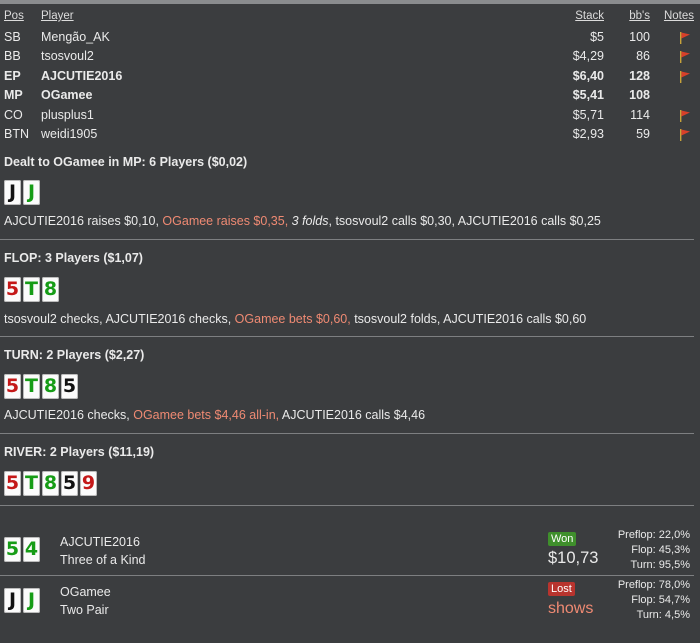 The width and height of the screenshot is (700, 643). Describe the element at coordinates (310, 221) in the screenshot. I see `folds-text: 3 folds` at that location.